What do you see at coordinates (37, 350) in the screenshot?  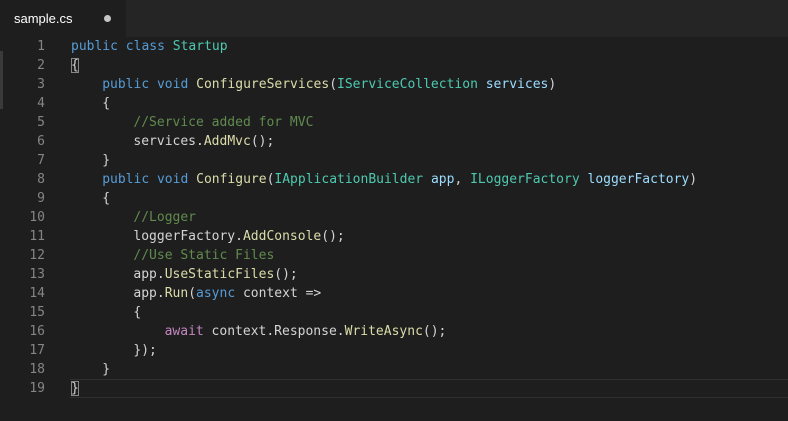 I see `line-number: 17` at bounding box center [37, 350].